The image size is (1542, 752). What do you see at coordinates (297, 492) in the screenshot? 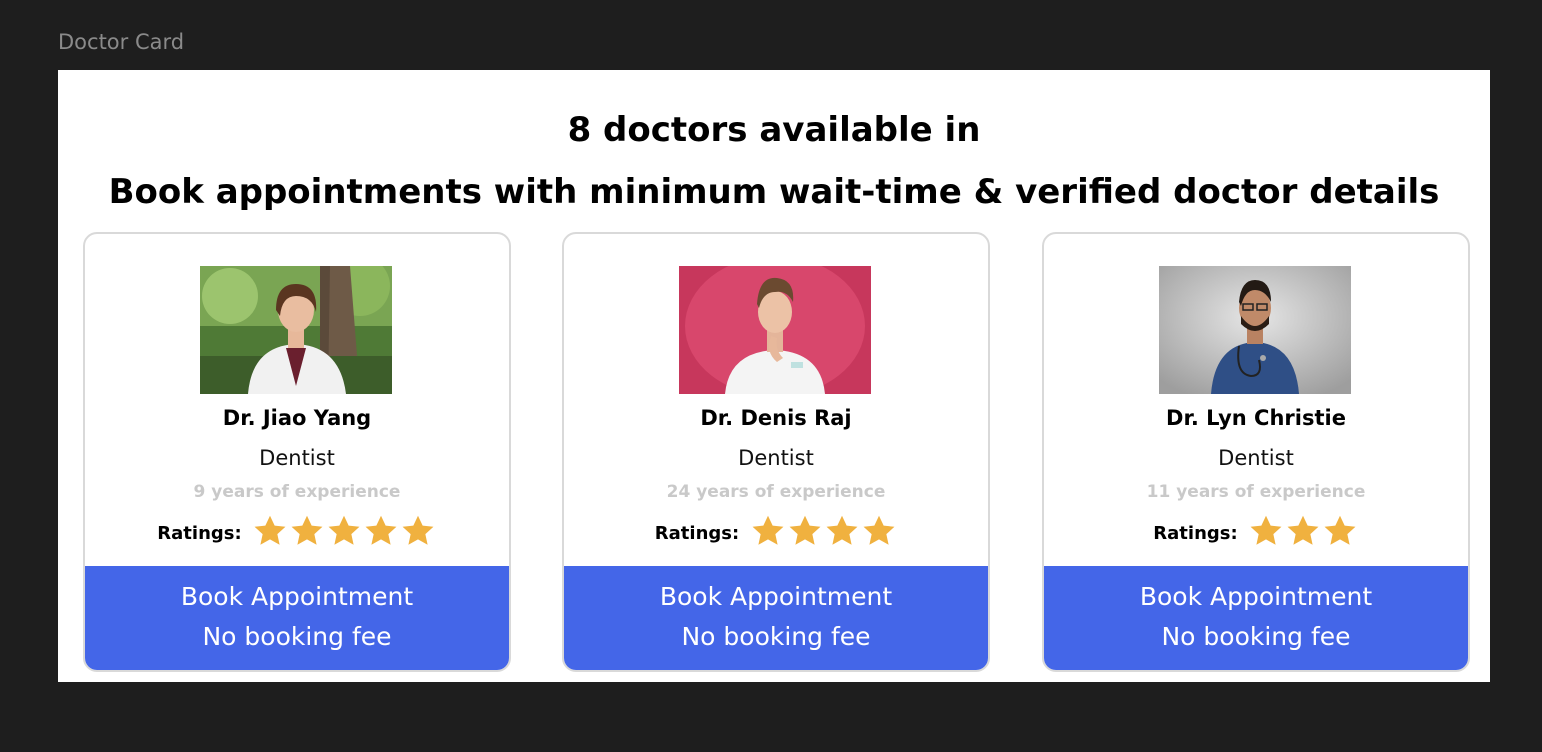
I see `doctor-experience: 9 years of experience` at bounding box center [297, 492].